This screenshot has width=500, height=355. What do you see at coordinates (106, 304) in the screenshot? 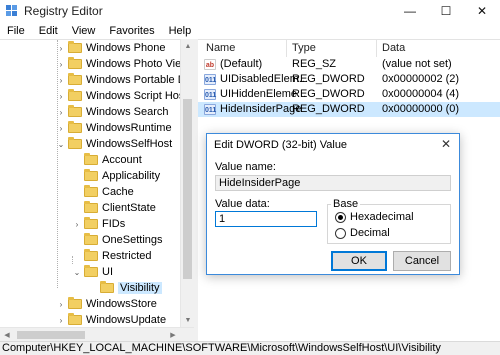
I see `tree-item: › WindowsStore` at bounding box center [106, 304].